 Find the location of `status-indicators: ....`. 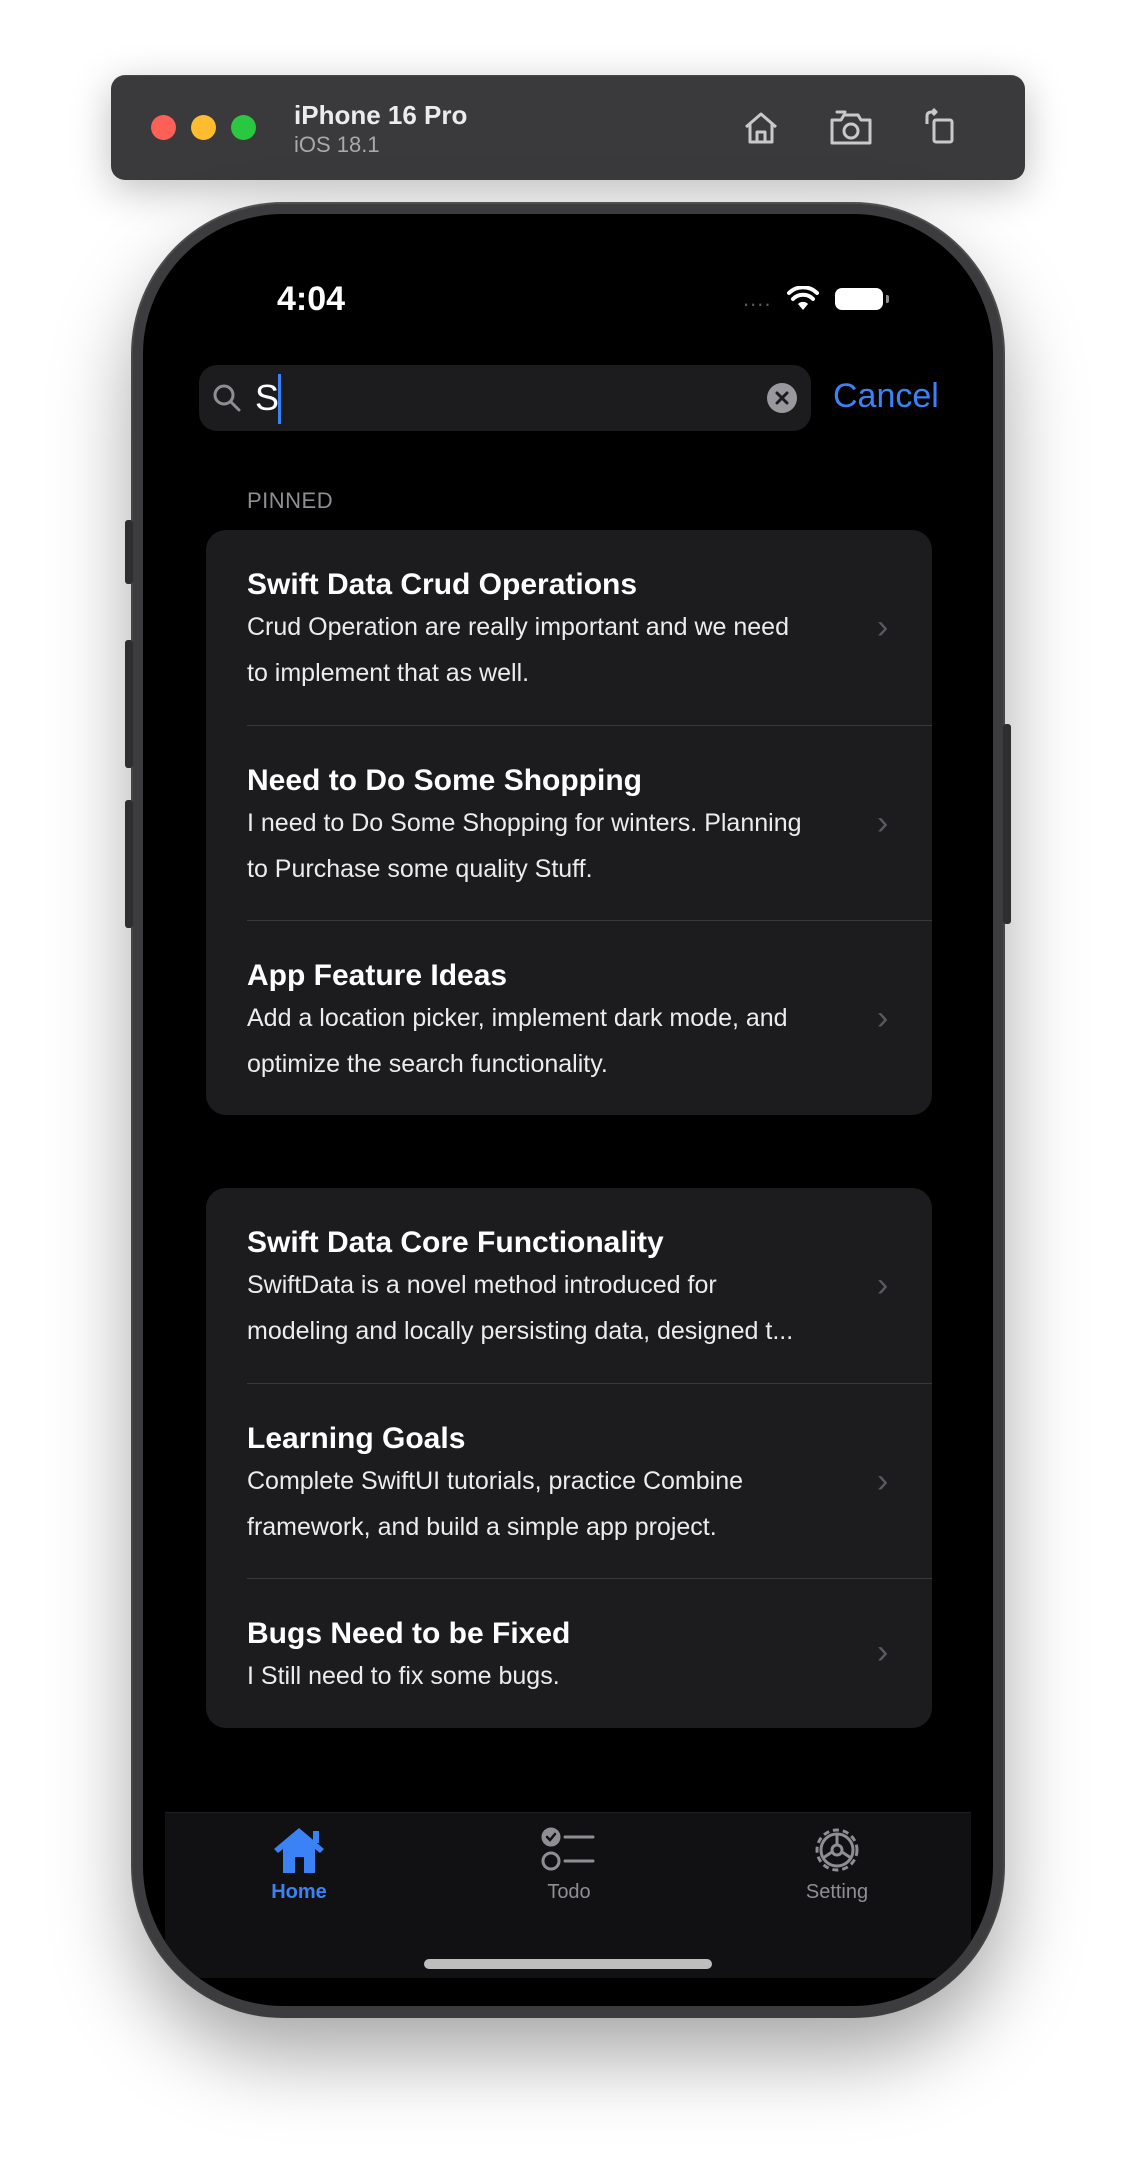

status-indicators: .... is located at coordinates (816, 299).